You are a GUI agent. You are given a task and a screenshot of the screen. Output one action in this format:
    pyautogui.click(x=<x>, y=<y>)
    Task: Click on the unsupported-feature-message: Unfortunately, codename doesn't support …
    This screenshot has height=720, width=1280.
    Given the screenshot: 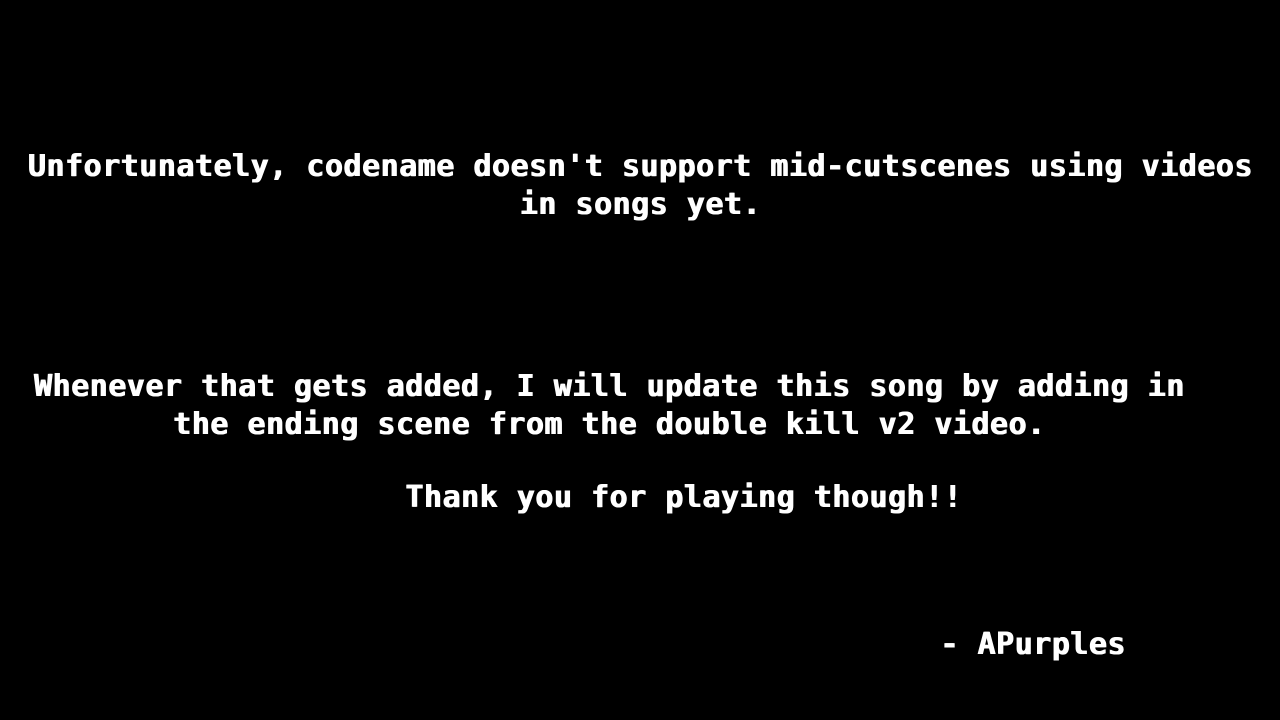 What is the action you would take?
    pyautogui.click(x=640, y=185)
    